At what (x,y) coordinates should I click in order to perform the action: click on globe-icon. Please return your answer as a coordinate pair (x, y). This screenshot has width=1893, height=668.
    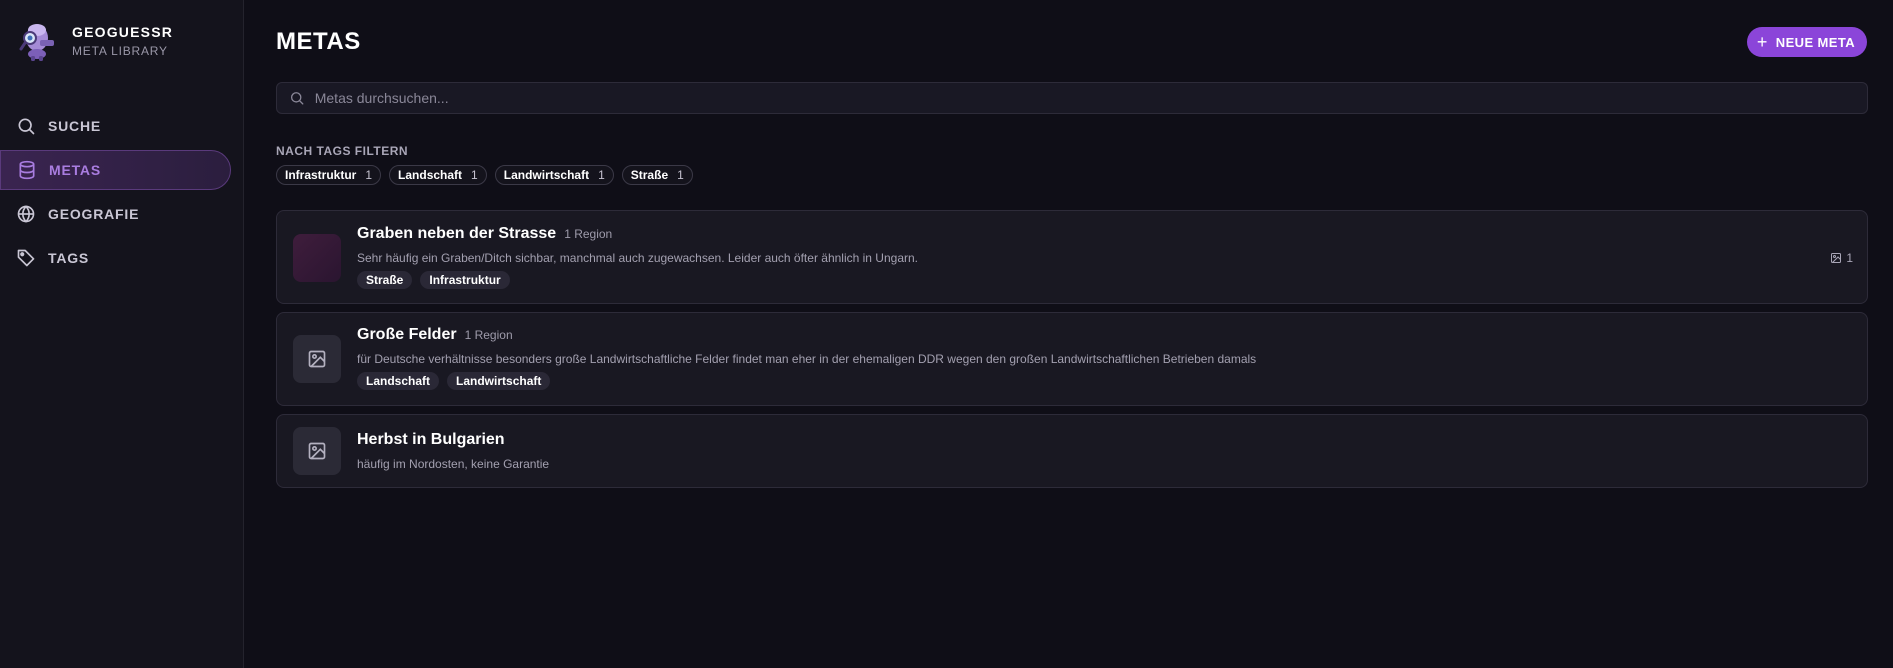
    Looking at the image, I should click on (26, 214).